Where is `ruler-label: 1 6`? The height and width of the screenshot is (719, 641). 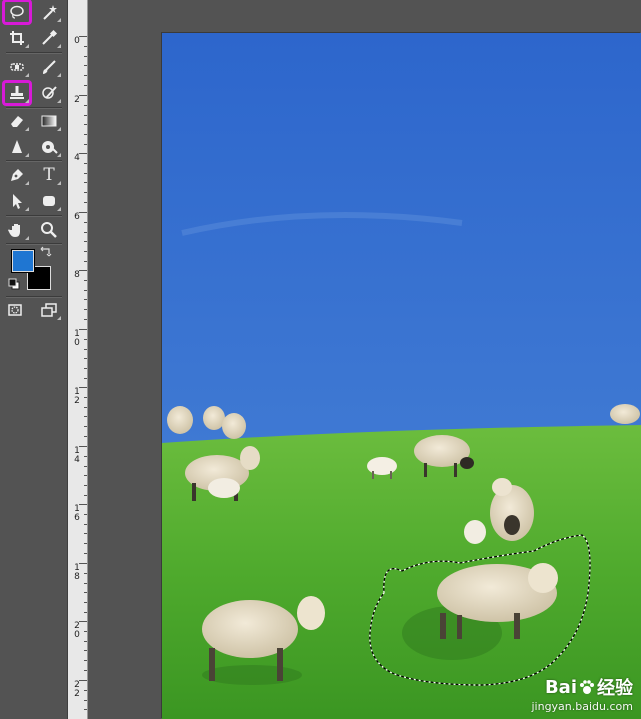
ruler-label: 1 6 is located at coordinates (77, 513).